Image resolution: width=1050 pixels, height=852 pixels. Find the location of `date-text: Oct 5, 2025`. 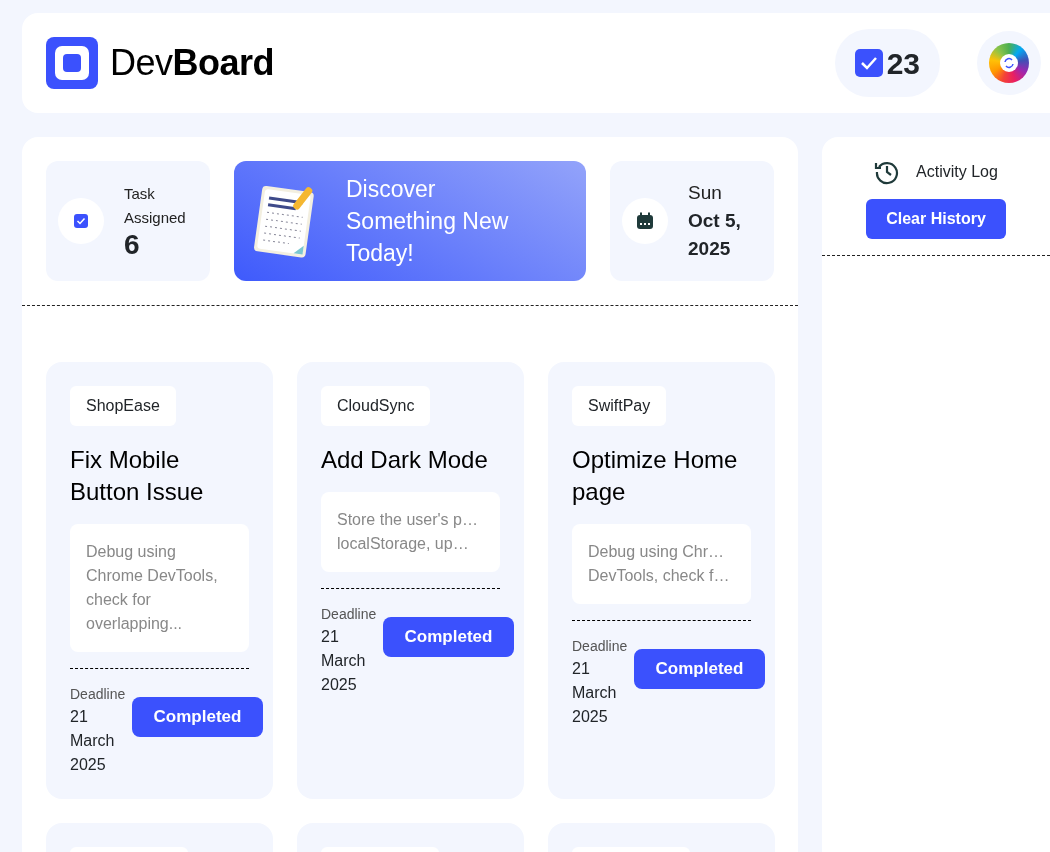

date-text: Oct 5, 2025 is located at coordinates (715, 235).